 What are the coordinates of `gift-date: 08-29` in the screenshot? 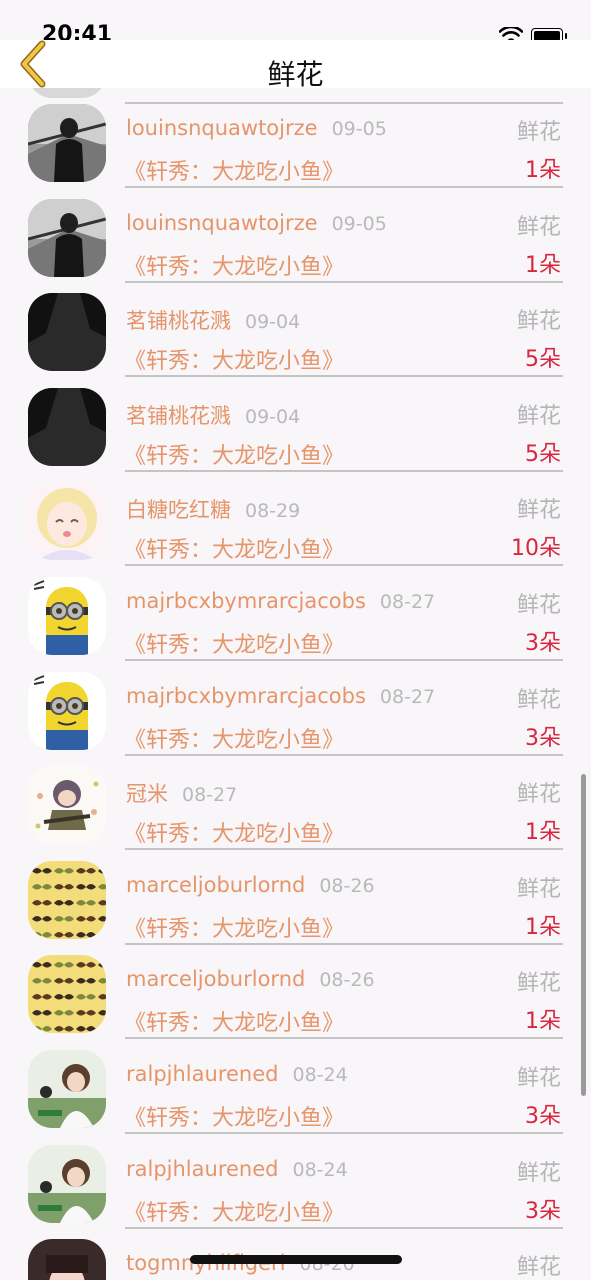 It's located at (273, 511).